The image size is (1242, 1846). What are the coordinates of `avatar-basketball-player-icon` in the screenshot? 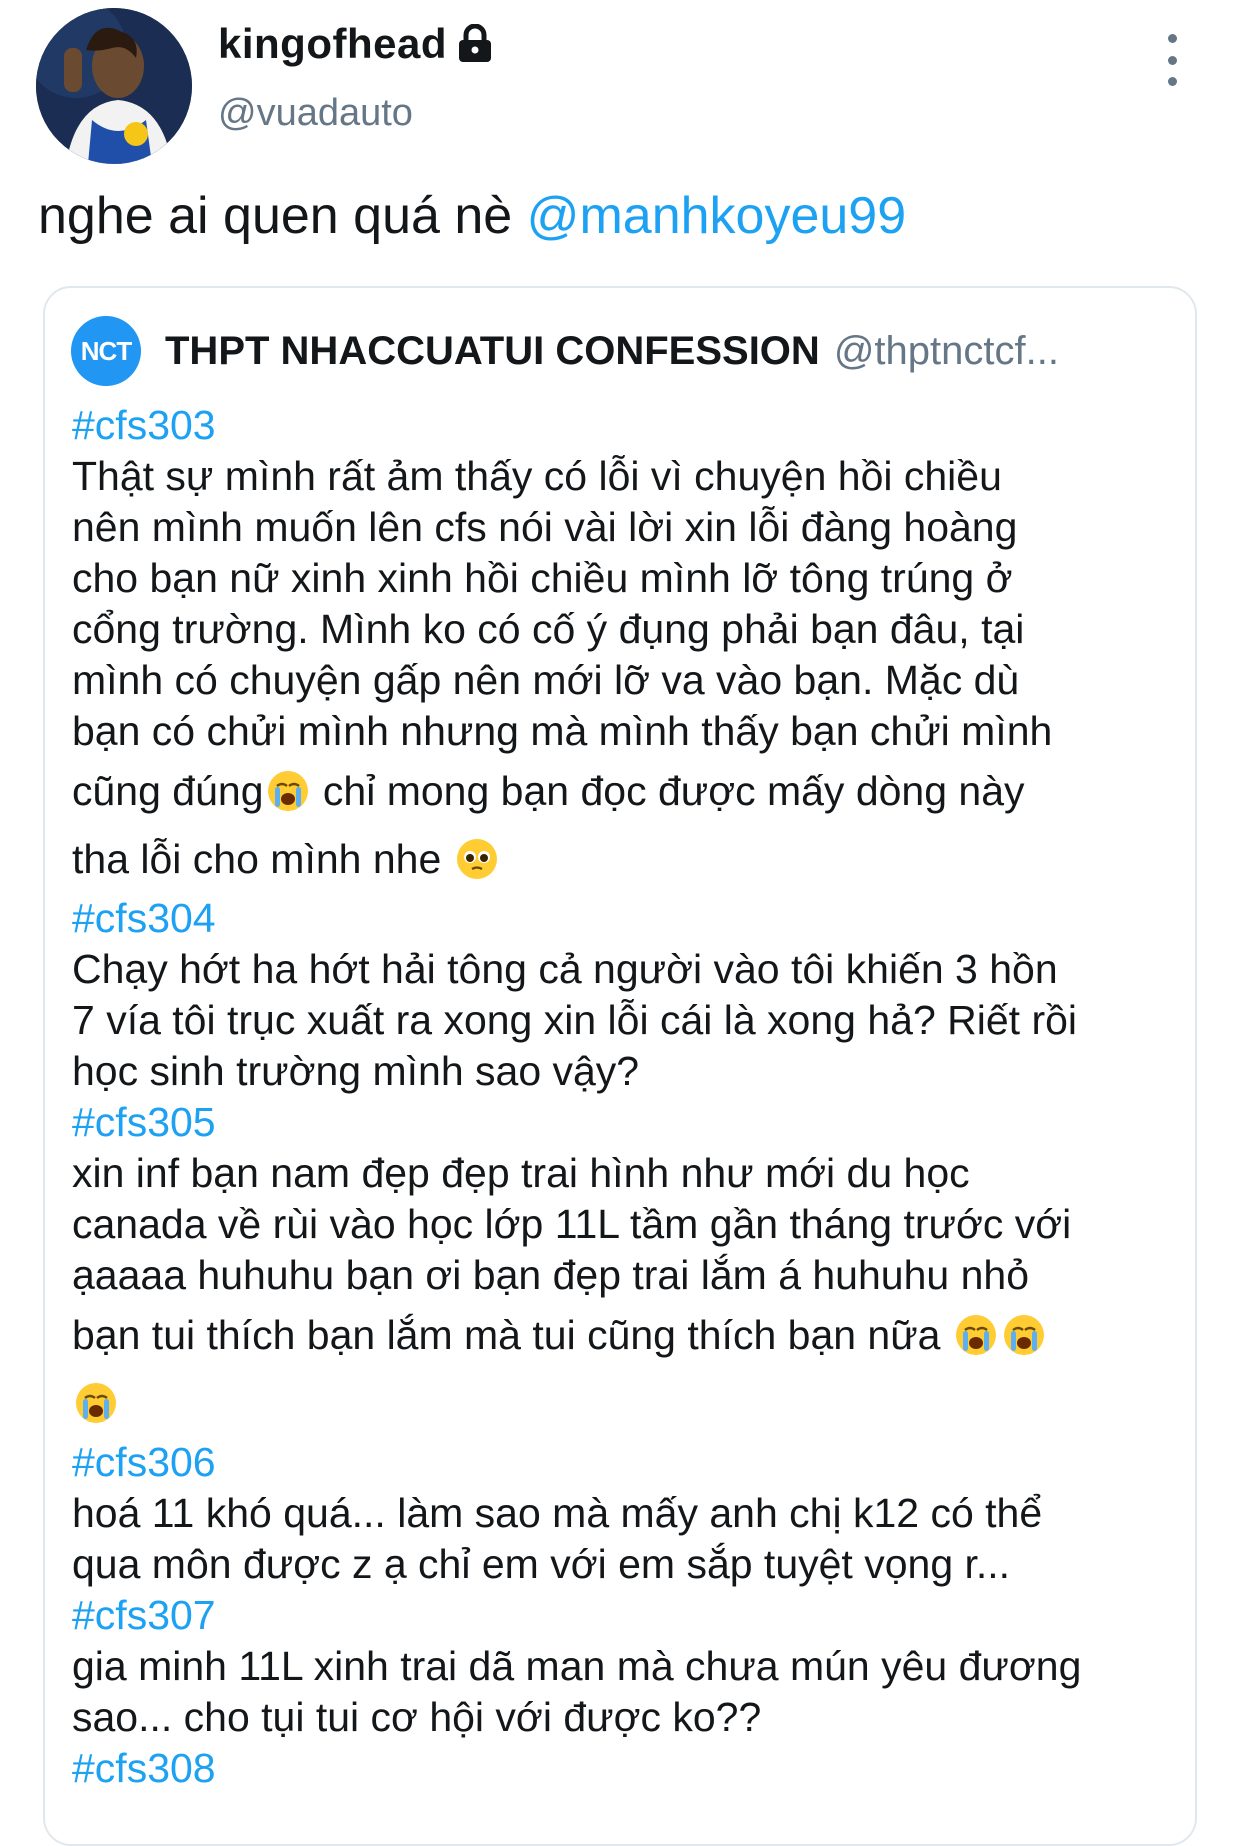 It's located at (114, 86).